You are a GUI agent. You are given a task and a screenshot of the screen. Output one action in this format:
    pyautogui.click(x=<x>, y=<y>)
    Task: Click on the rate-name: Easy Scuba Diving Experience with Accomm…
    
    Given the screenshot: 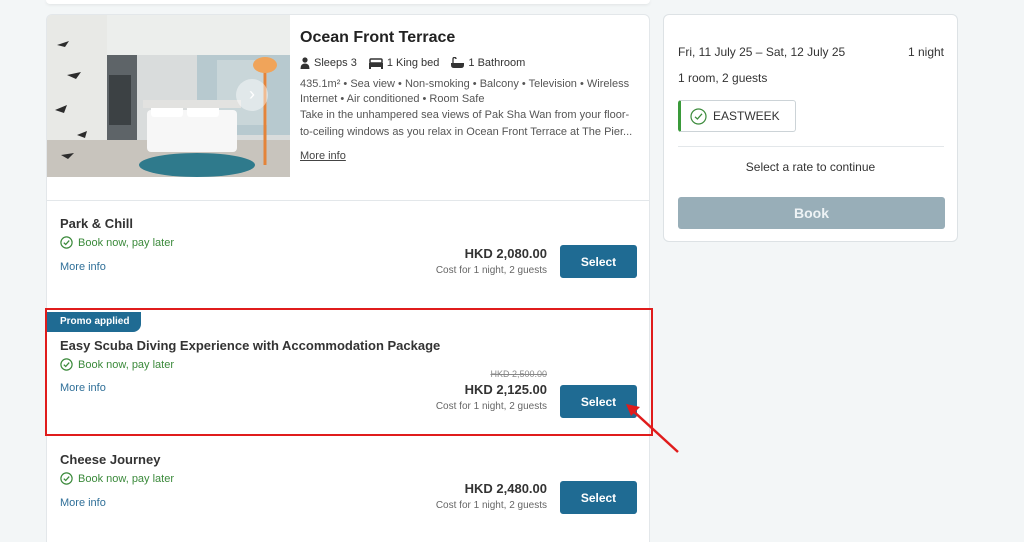 What is the action you would take?
    pyautogui.click(x=250, y=345)
    